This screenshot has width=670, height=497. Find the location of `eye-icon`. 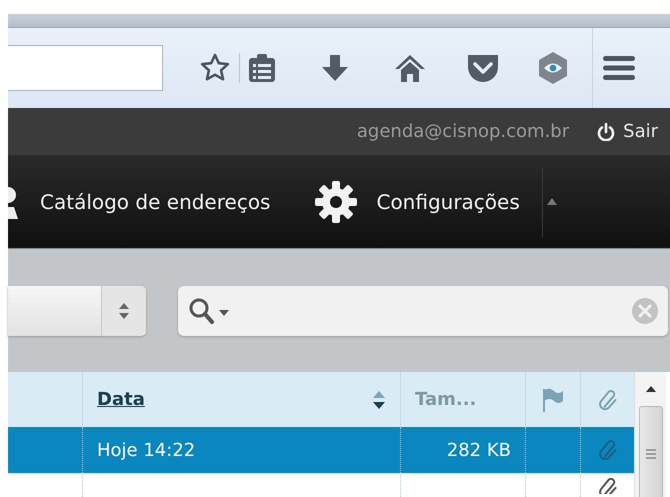

eye-icon is located at coordinates (553, 68).